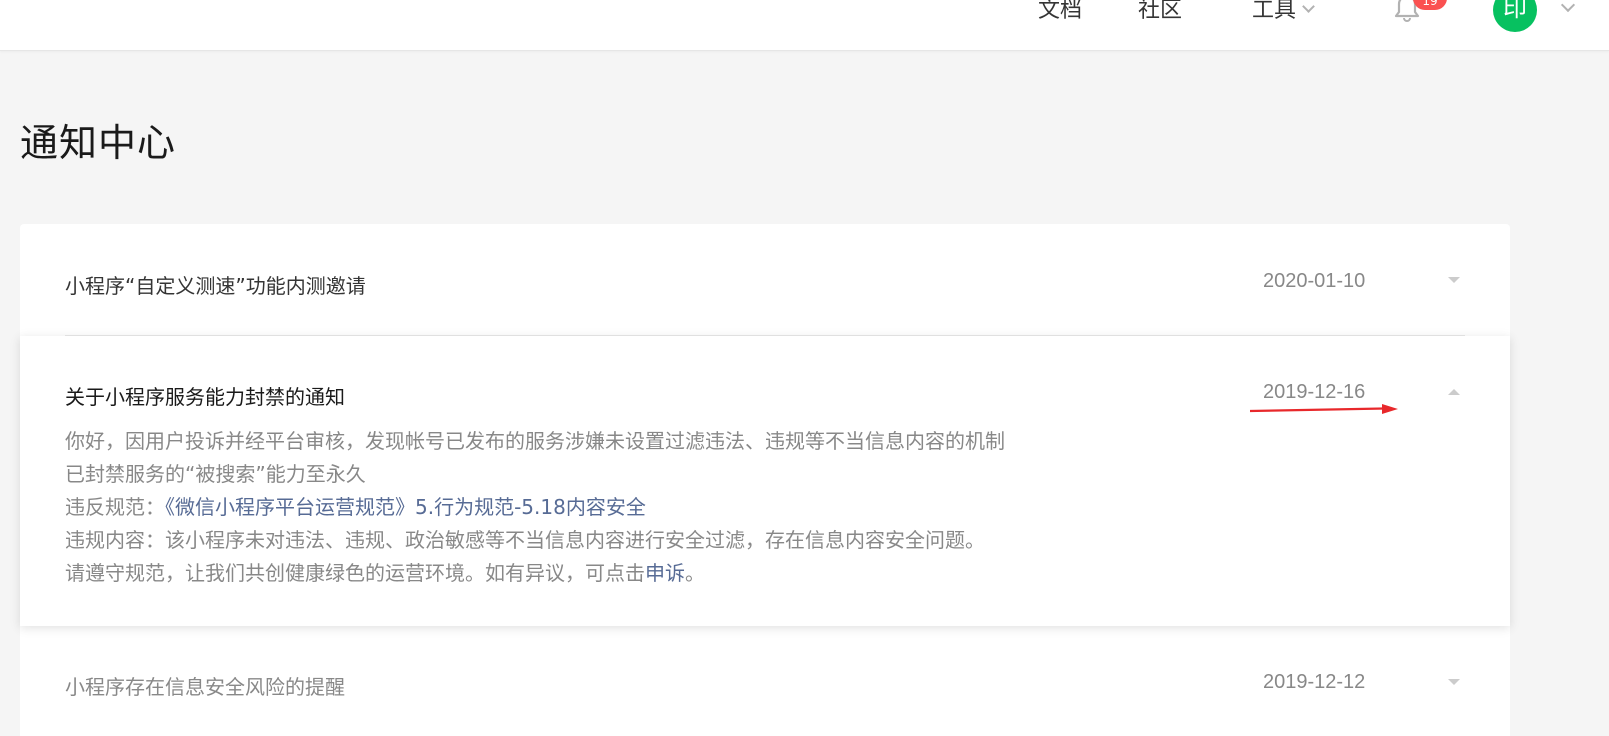  What do you see at coordinates (355, 573) in the screenshot?
I see `closing-text: 请遵守规范，让我们共创健康绿色的运营环境。如有异议，可点击` at bounding box center [355, 573].